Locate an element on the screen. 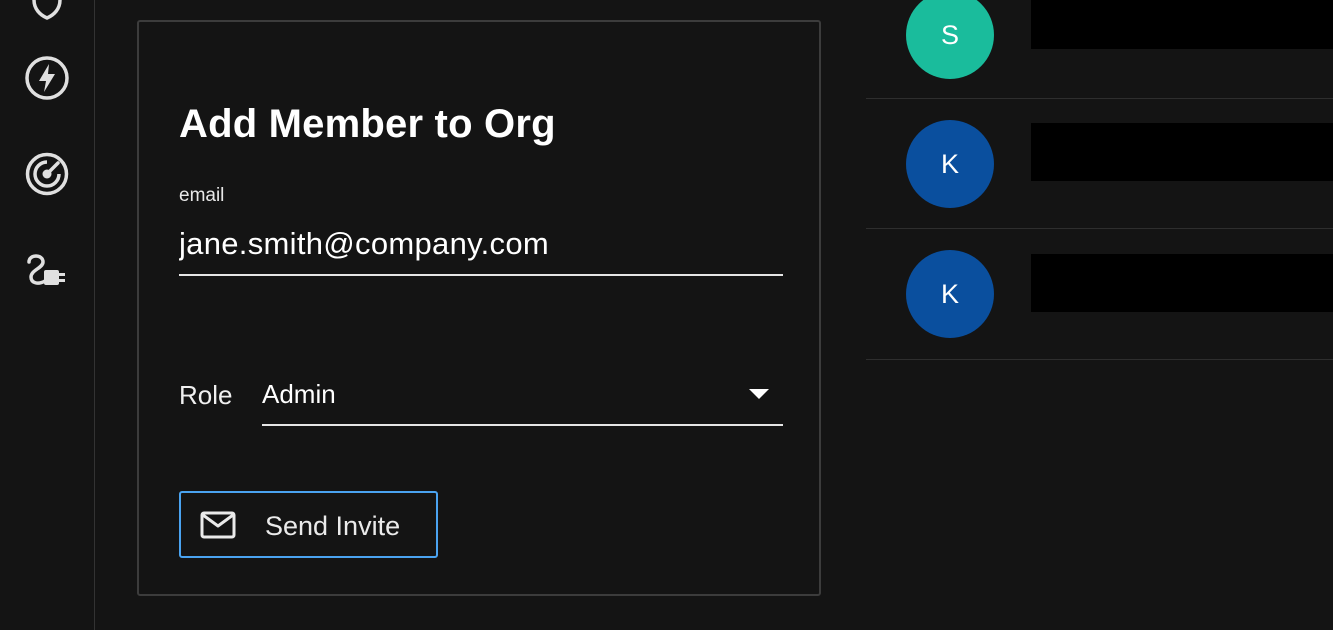 Image resolution: width=1333 pixels, height=630 pixels. plug-icon is located at coordinates (47, 271).